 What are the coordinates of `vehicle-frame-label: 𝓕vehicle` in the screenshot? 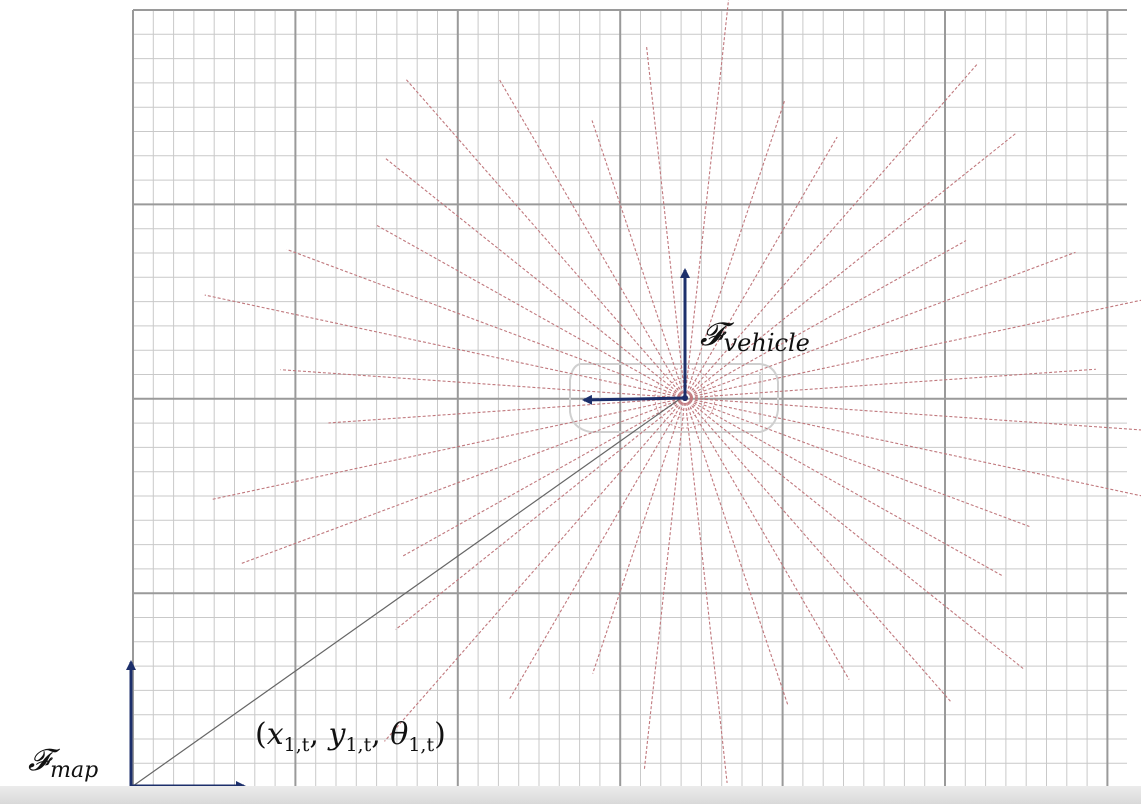 It's located at (755, 336).